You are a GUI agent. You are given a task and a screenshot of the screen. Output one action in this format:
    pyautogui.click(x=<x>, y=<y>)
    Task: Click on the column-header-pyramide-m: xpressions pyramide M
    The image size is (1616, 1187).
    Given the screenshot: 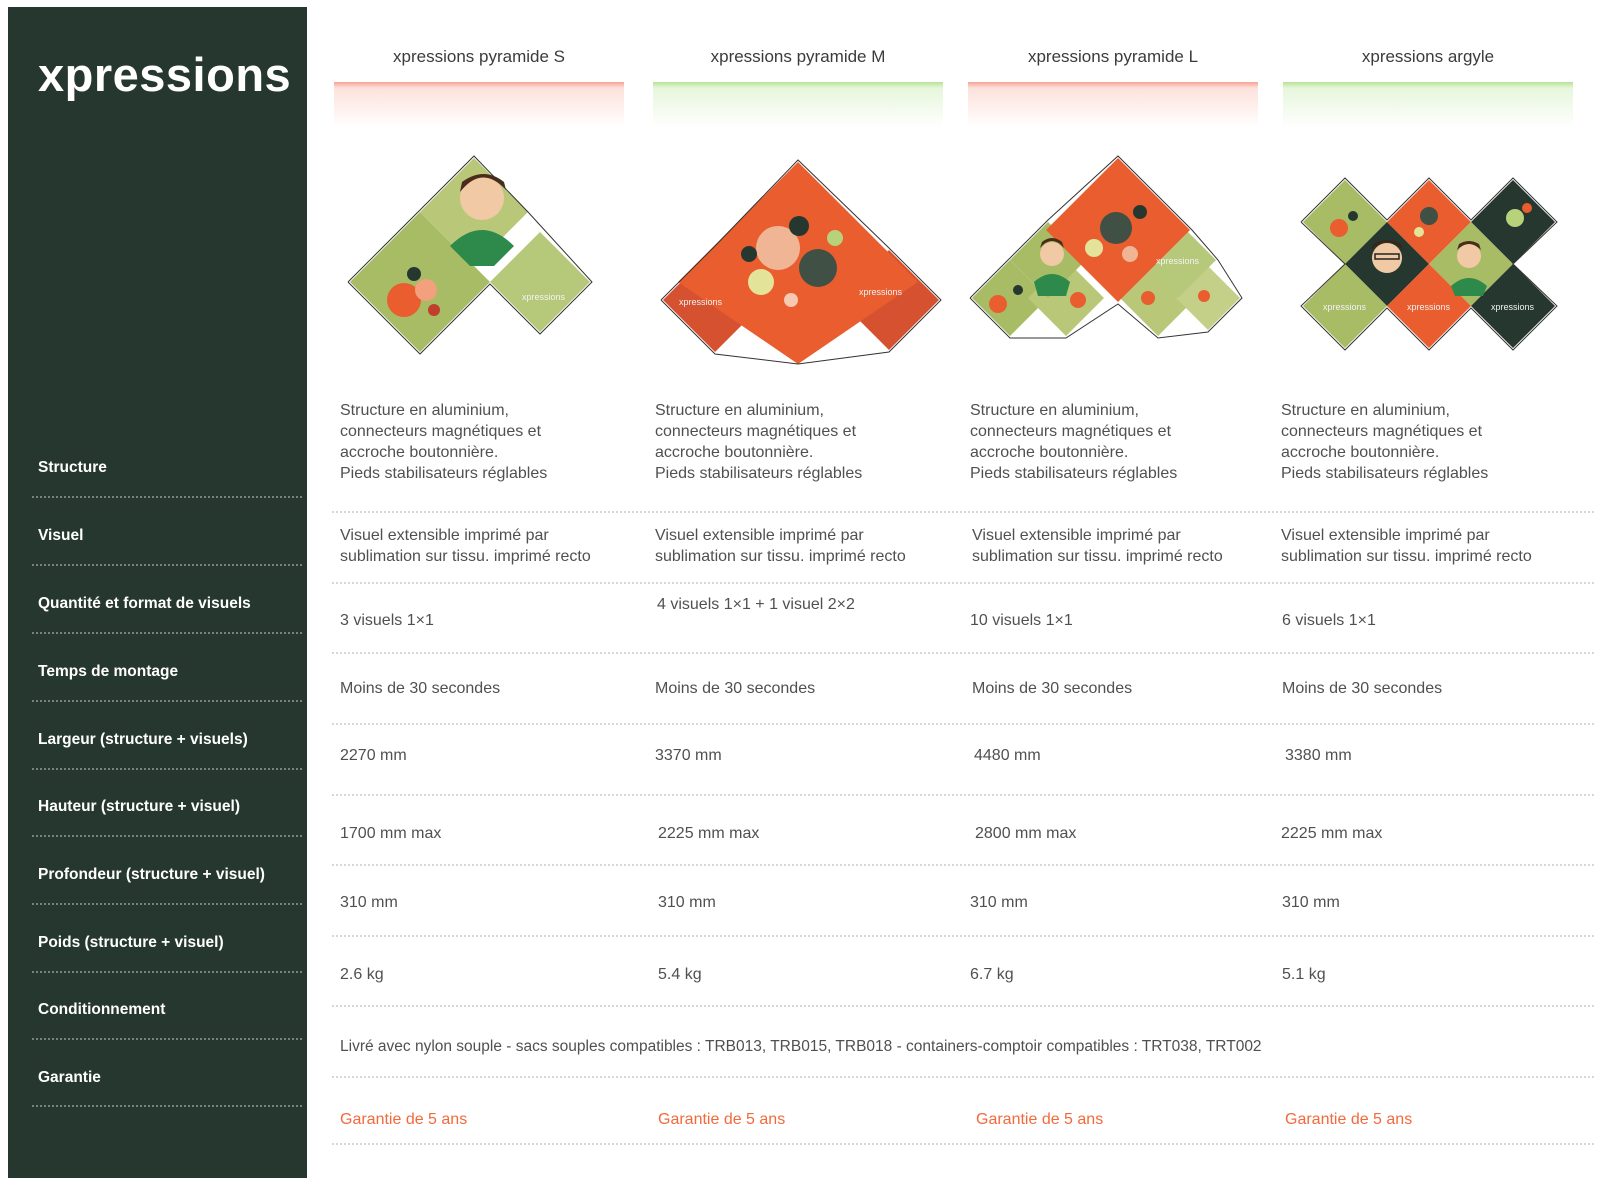 What is the action you would take?
    pyautogui.click(x=798, y=56)
    